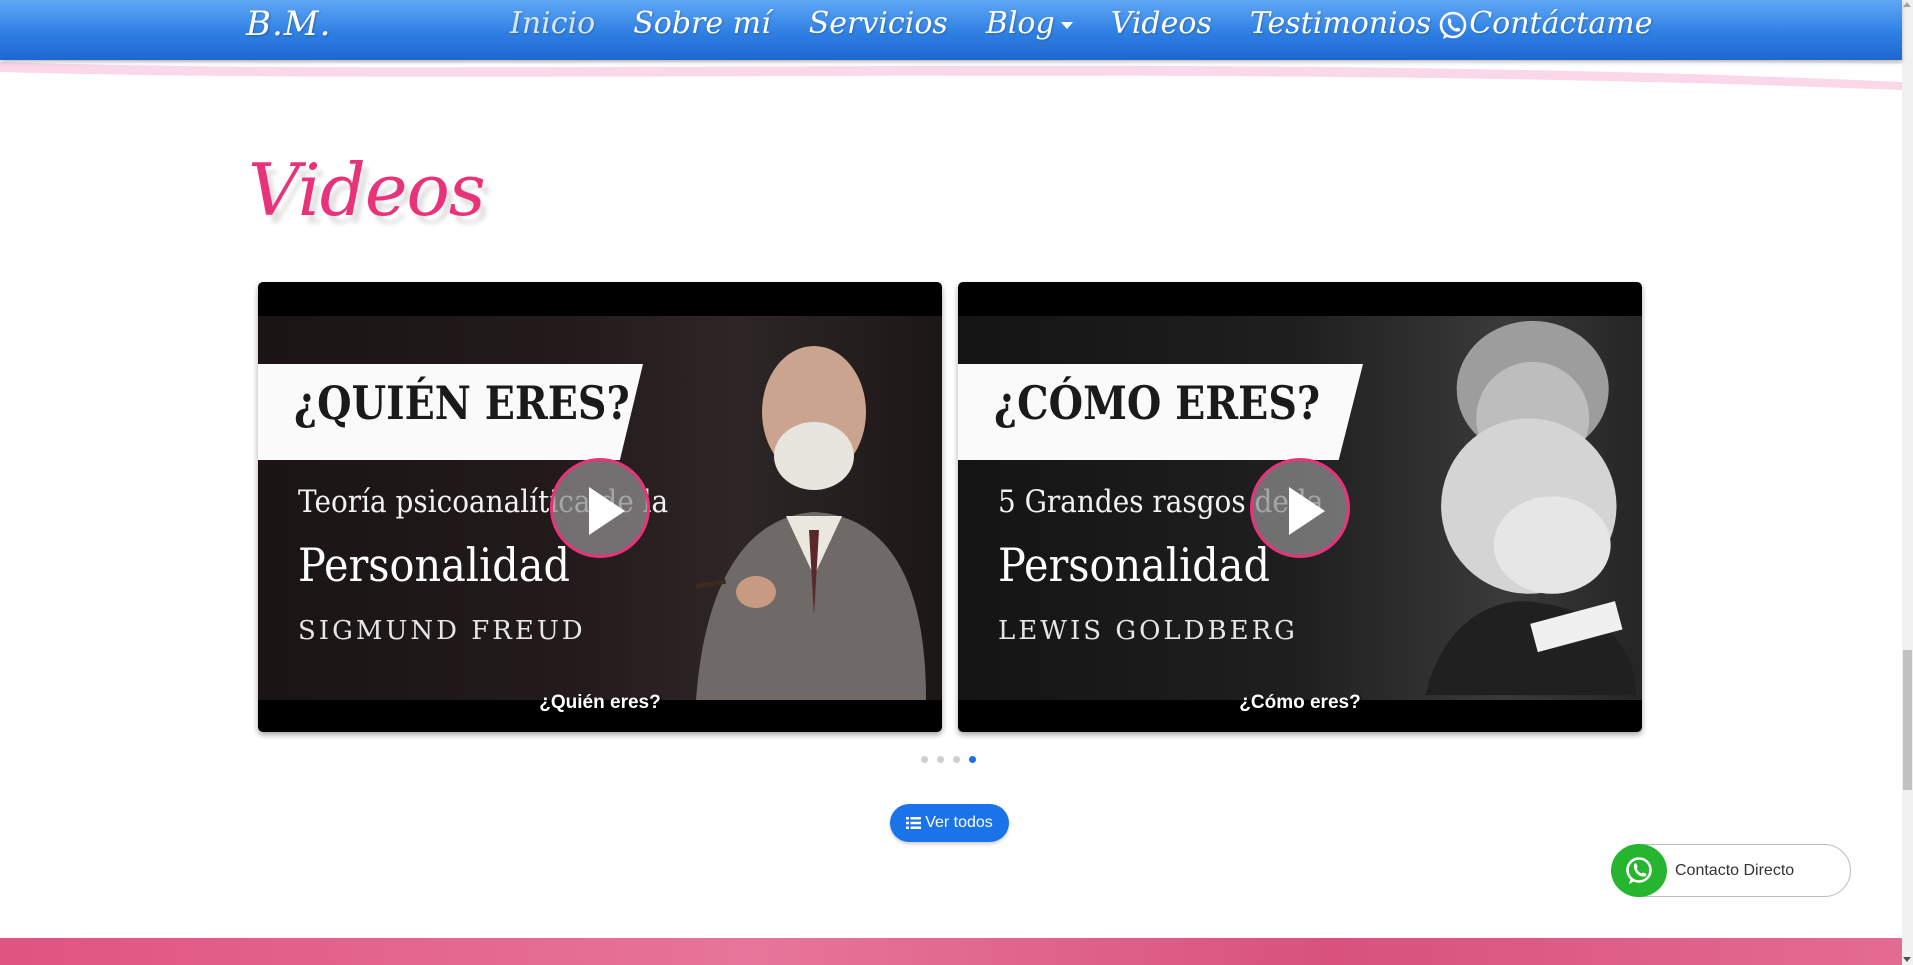  Describe the element at coordinates (1148, 631) in the screenshot. I see `thumbnail-author: LEWIS GOLDBERG` at that location.